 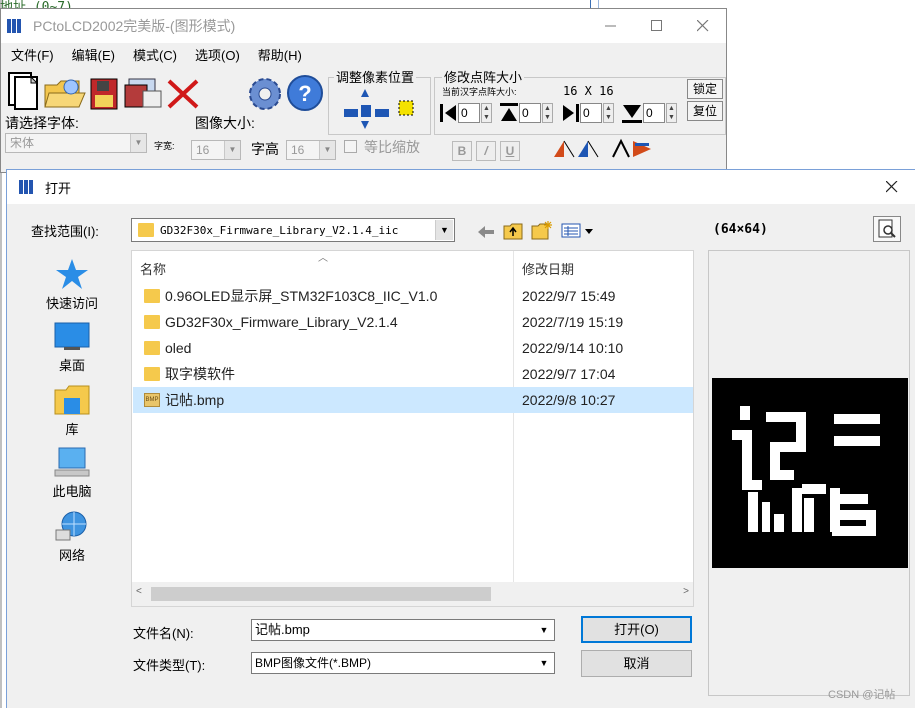 What do you see at coordinates (65, 92) in the screenshot?
I see `open-folder-icon` at bounding box center [65, 92].